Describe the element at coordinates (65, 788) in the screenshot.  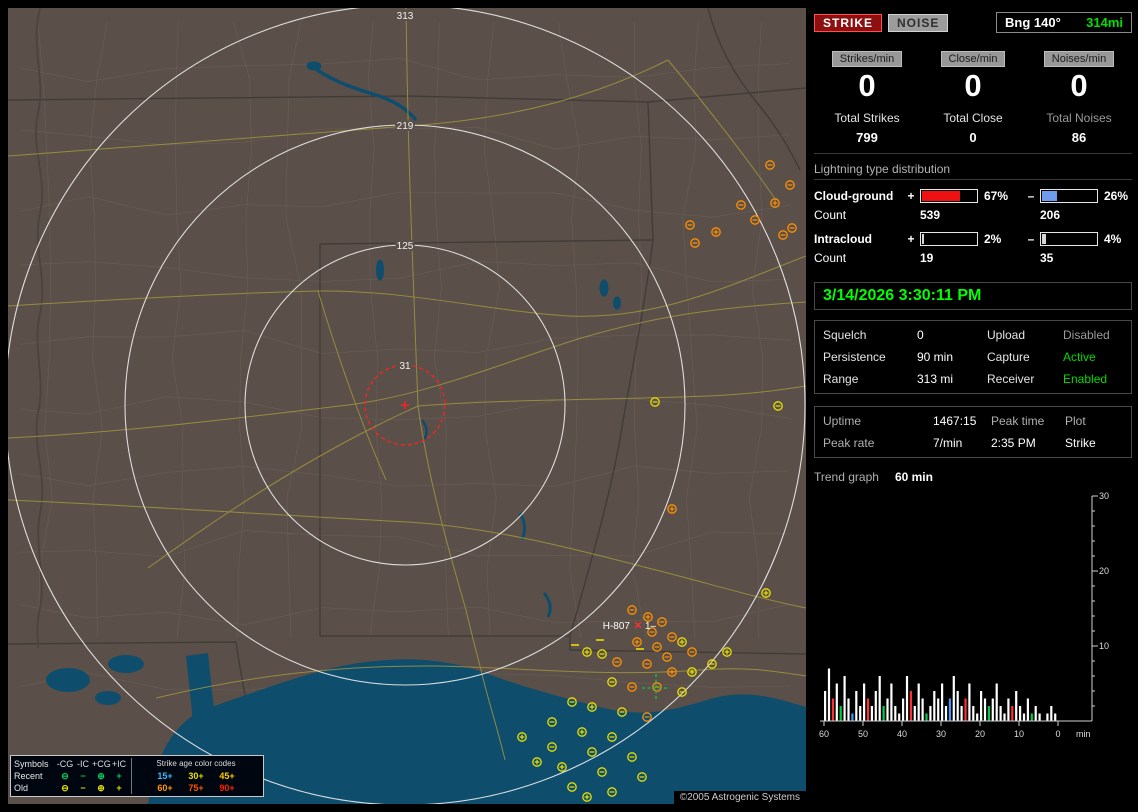
I see `old-neg-cg-icon: ⊖` at that location.